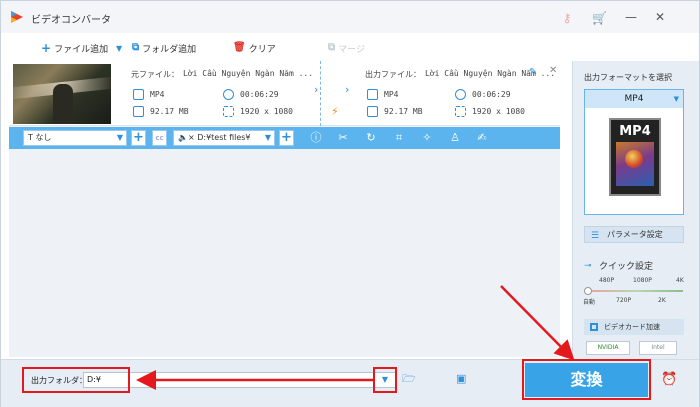  Describe the element at coordinates (43, 137) in the screenshot. I see `subtitle-value: なし` at that location.